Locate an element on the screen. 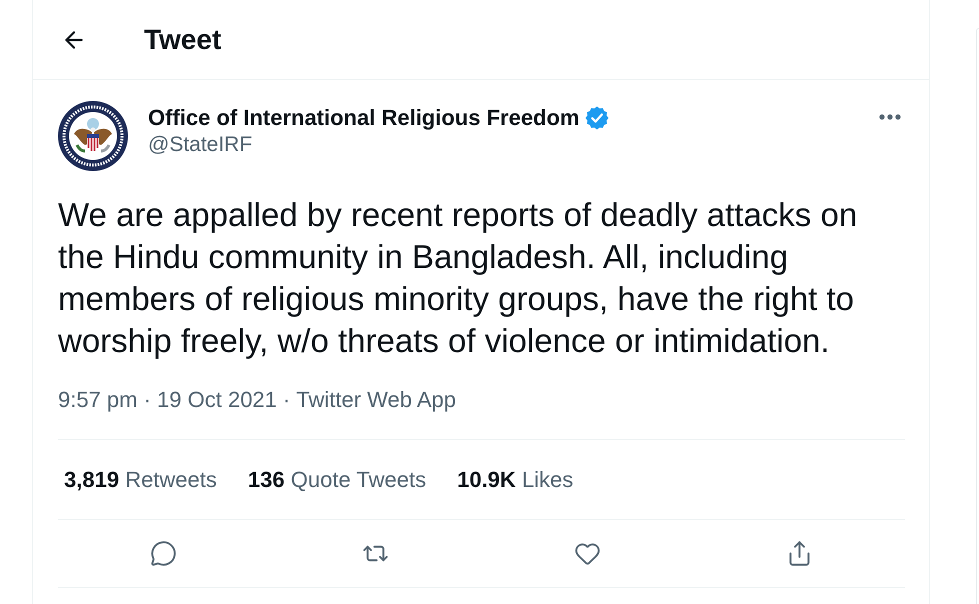 The image size is (979, 604). speech-bubble-icon is located at coordinates (164, 553).